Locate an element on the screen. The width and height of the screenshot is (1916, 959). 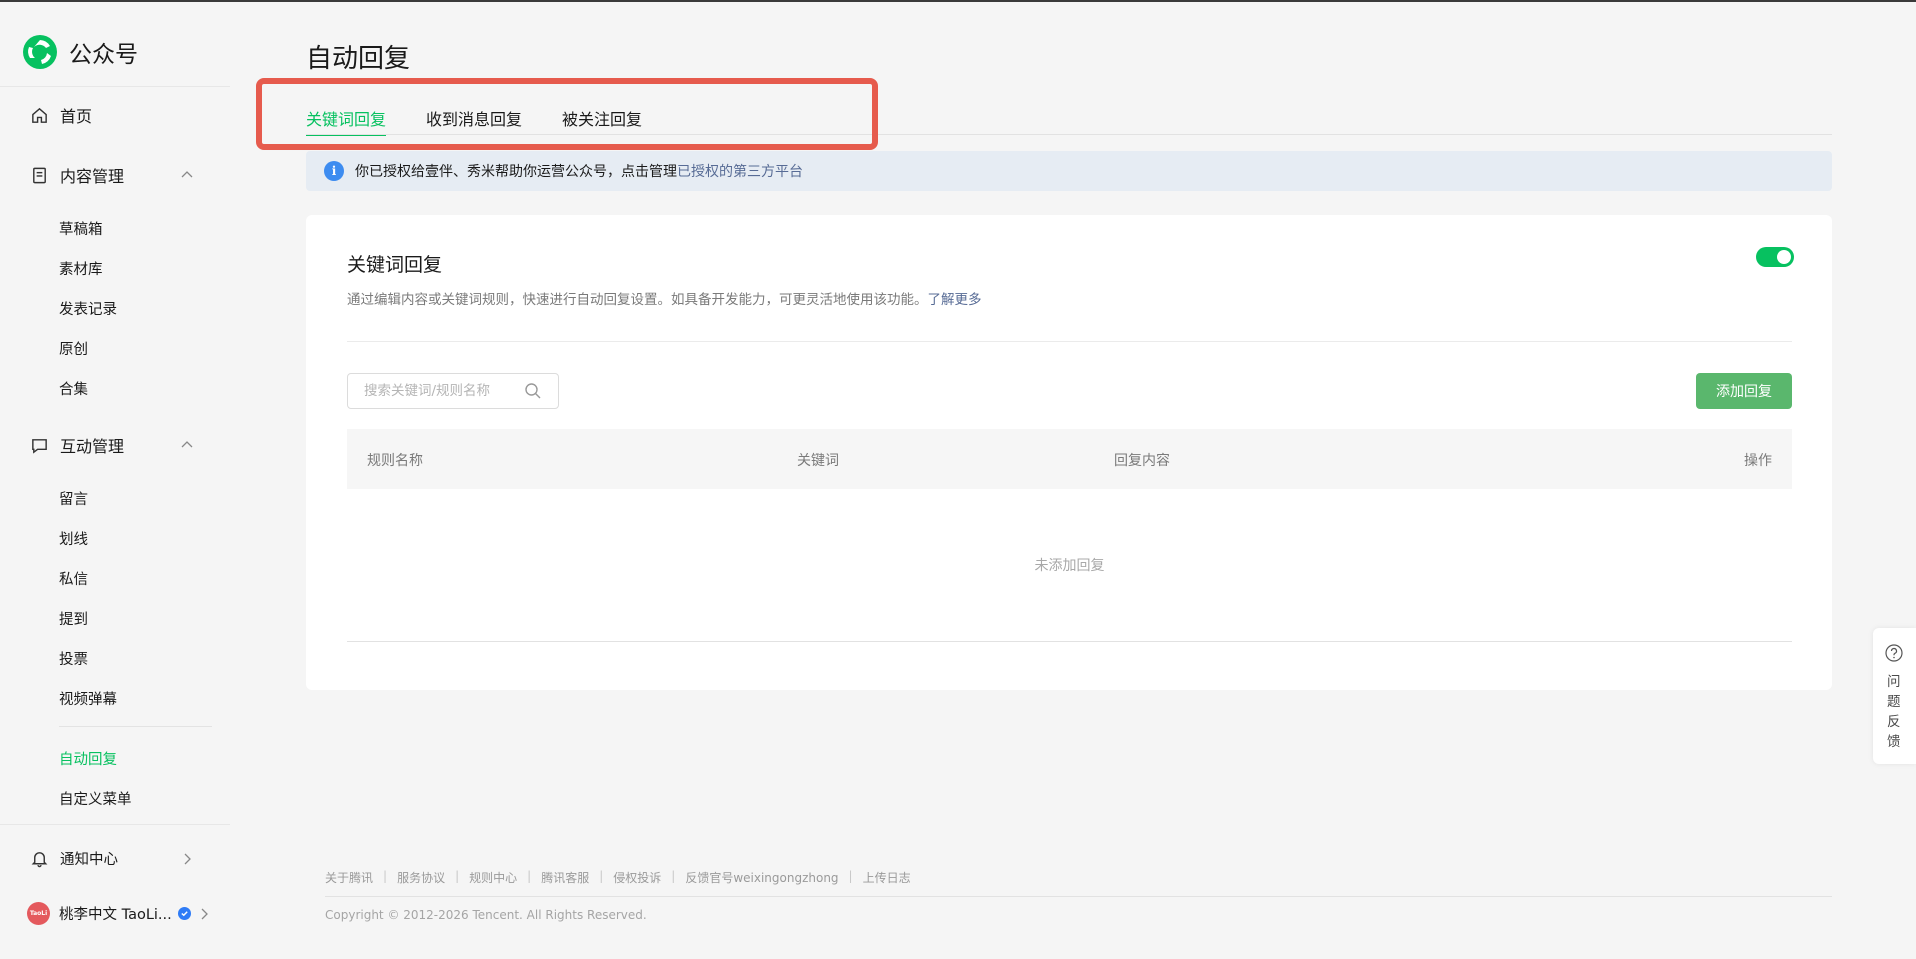
sidebar-item-label: 内容管理 is located at coordinates (92, 176).